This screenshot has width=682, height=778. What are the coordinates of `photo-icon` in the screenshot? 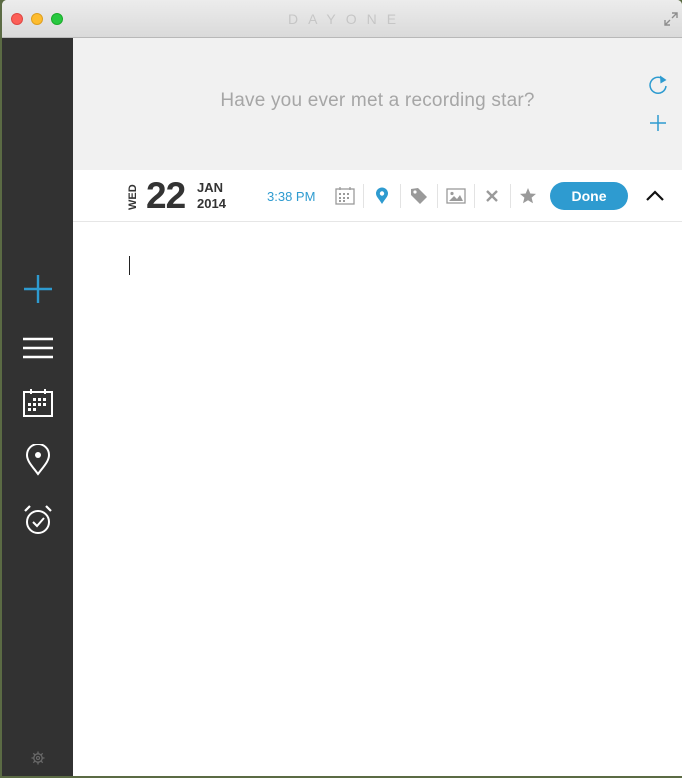 It's located at (456, 196).